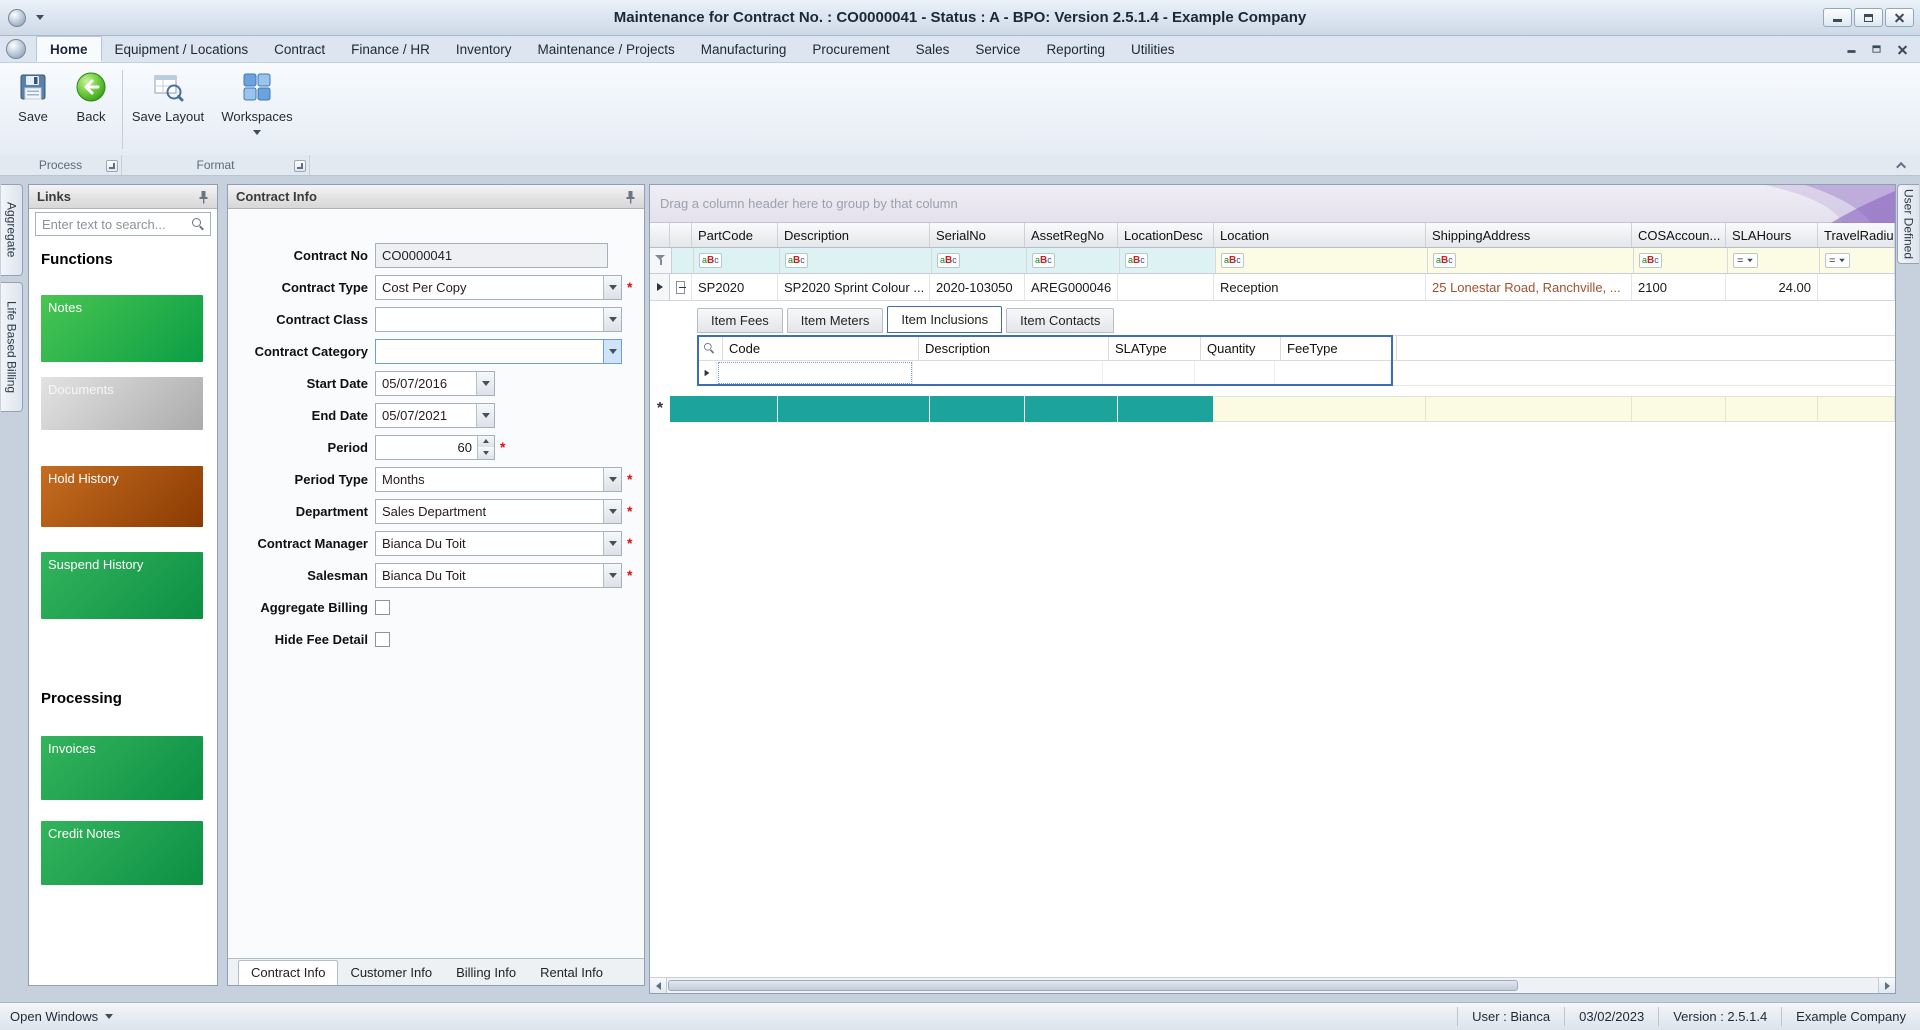  What do you see at coordinates (735, 235) in the screenshot?
I see `column-header-partcode: PartCode` at bounding box center [735, 235].